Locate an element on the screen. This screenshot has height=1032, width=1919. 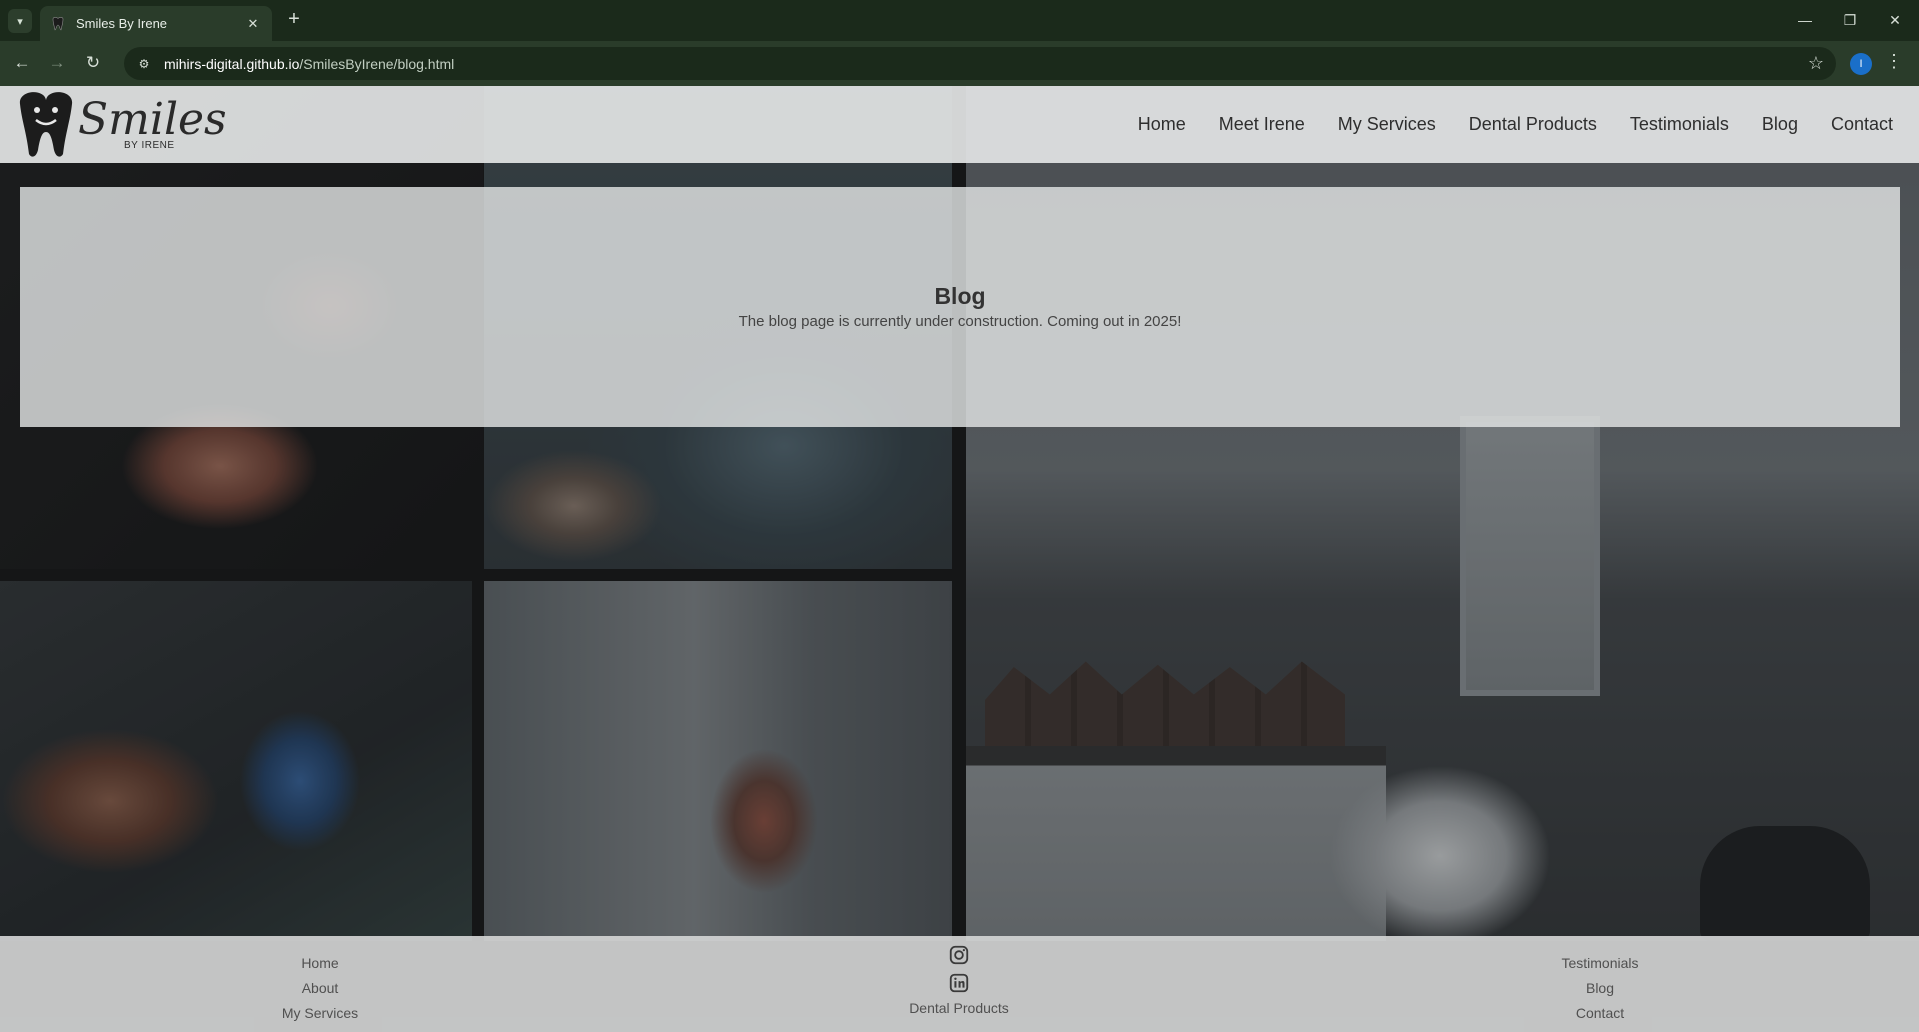
browser-menu-icon: ⋮ is located at coordinates (1894, 61).